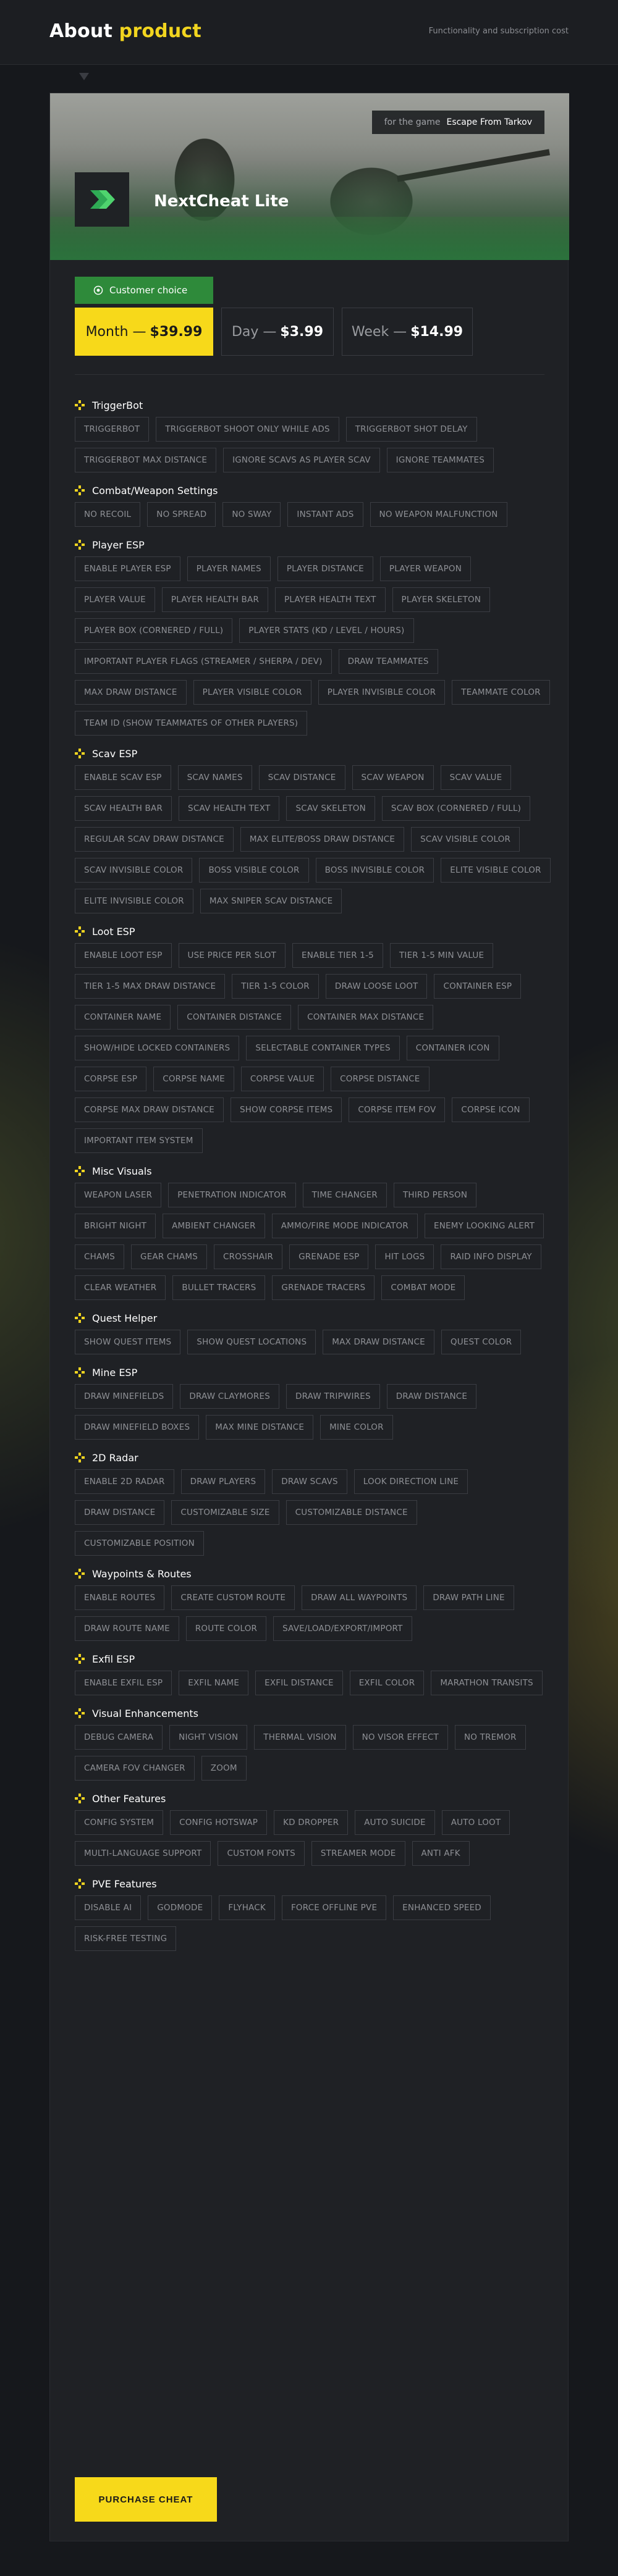 Image resolution: width=618 pixels, height=2576 pixels. What do you see at coordinates (120, 1598) in the screenshot?
I see `feature-tag: ENABLE ROUTES` at bounding box center [120, 1598].